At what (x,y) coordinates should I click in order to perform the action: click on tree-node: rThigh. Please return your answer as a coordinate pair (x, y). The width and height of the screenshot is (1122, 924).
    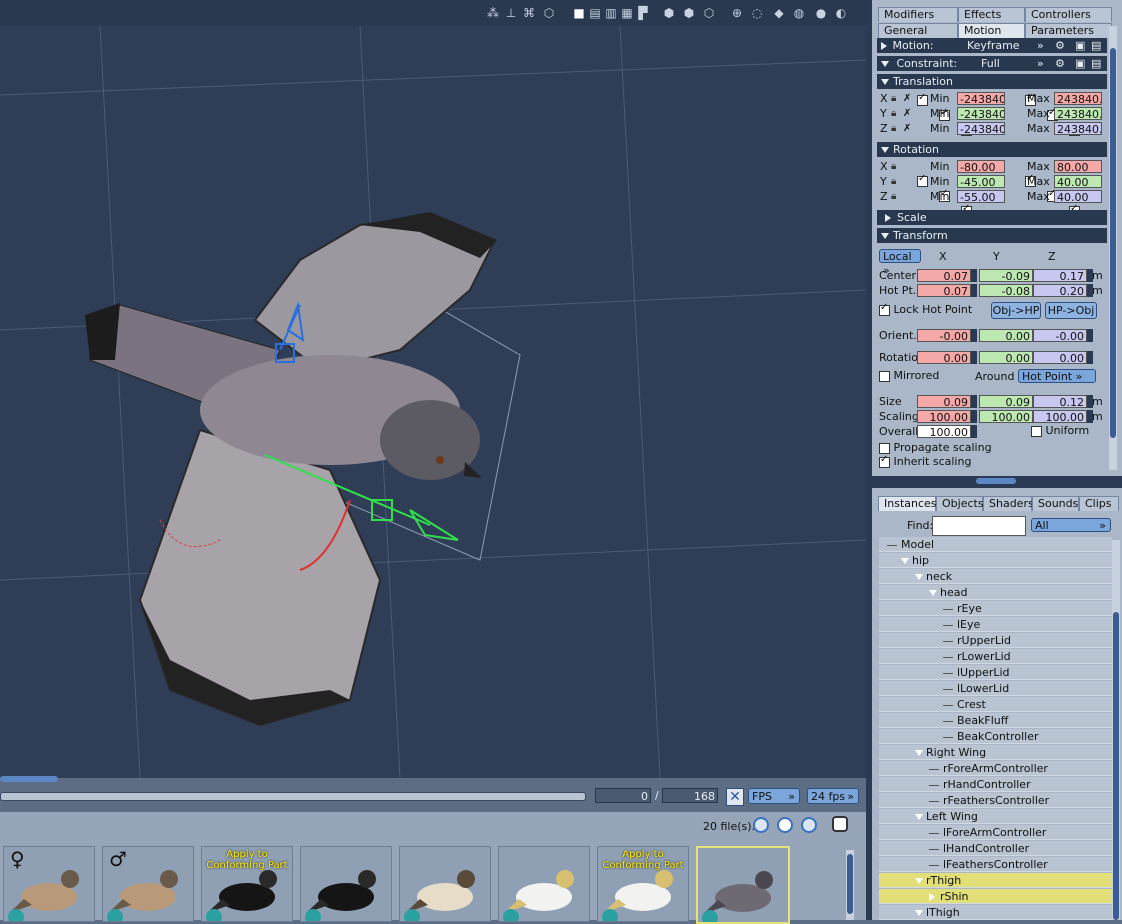
    Looking at the image, I should click on (995, 880).